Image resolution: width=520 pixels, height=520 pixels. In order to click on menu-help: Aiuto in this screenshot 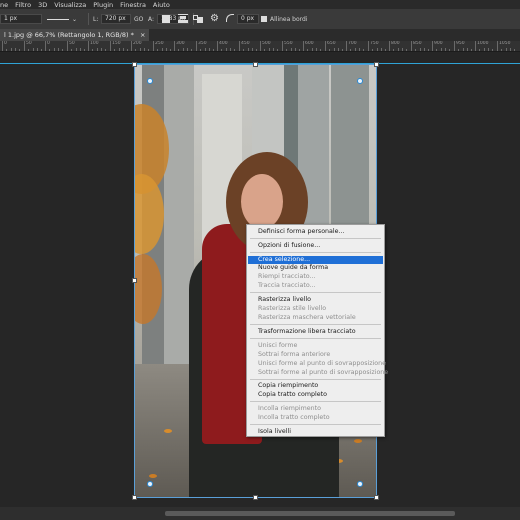, I will do `click(161, 5)`.